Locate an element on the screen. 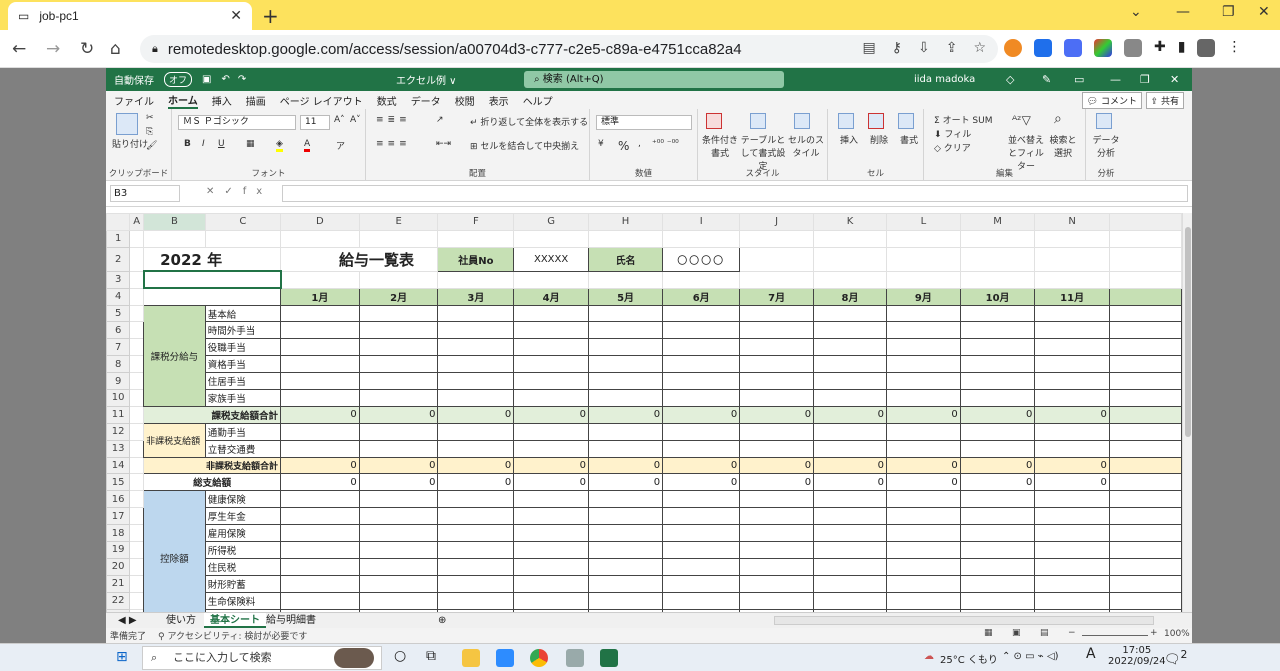  tab-2: 挿入 is located at coordinates (222, 100).